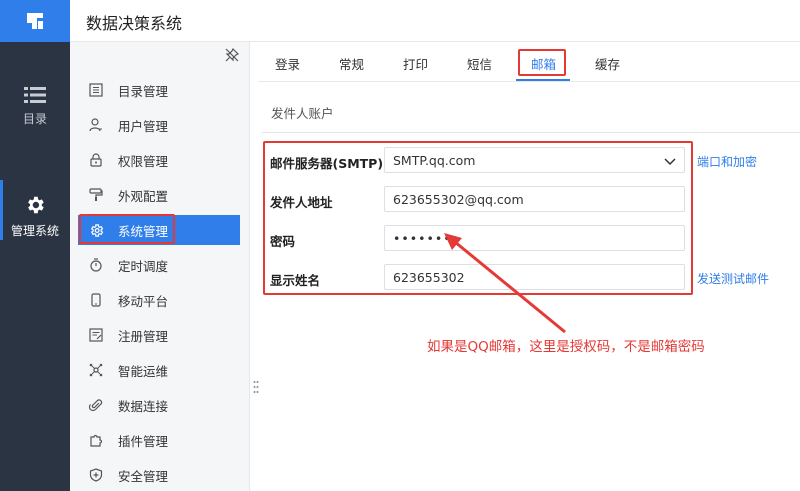 This screenshot has width=800, height=491. I want to click on tab-cache: 缓存, so click(607, 63).